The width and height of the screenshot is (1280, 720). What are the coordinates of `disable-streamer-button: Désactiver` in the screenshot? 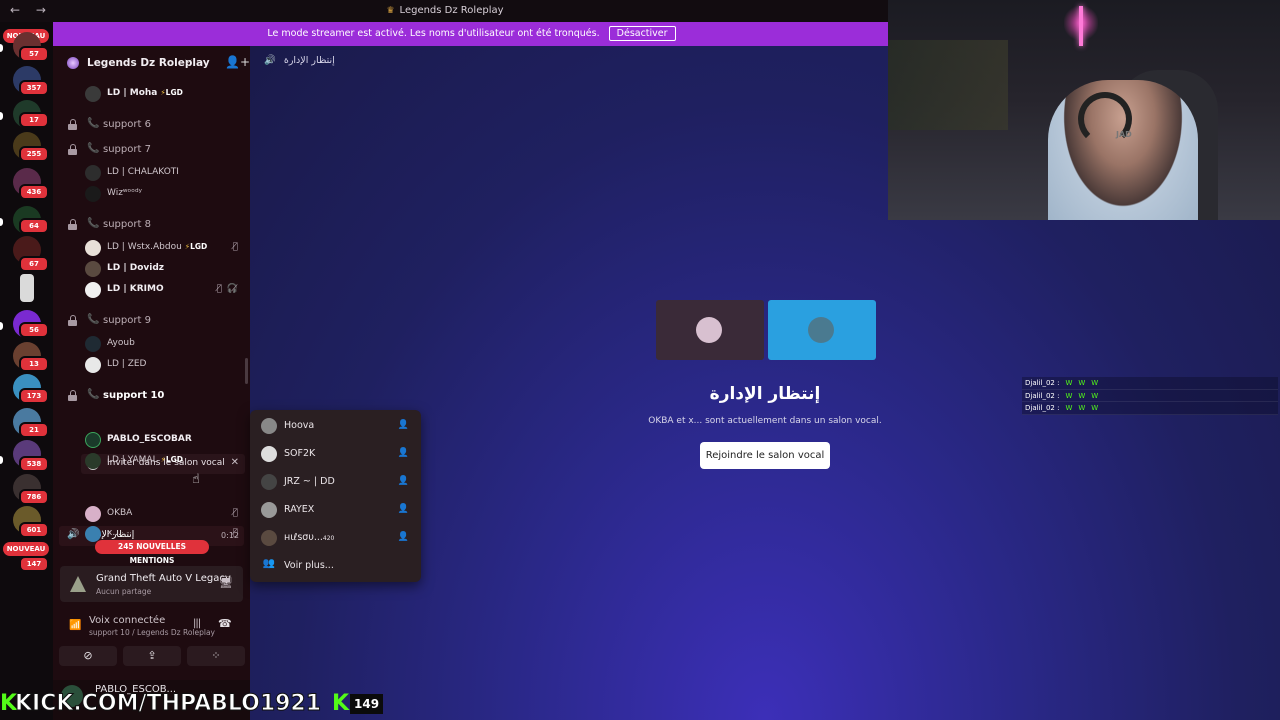 It's located at (642, 33).